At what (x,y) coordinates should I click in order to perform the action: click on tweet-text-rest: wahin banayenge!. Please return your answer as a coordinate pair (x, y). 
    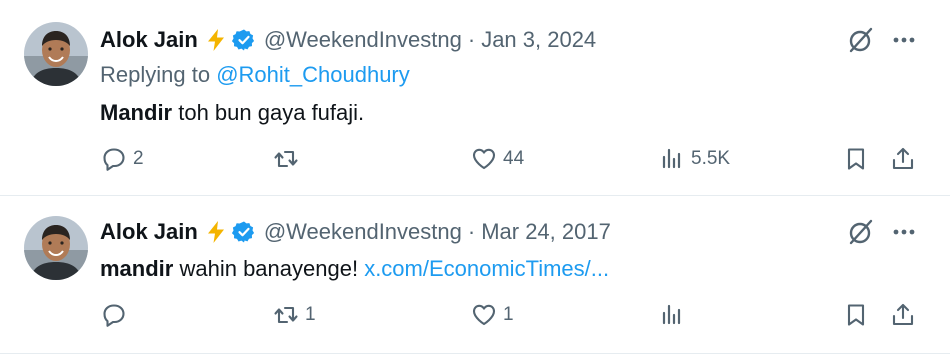
    Looking at the image, I should click on (269, 268).